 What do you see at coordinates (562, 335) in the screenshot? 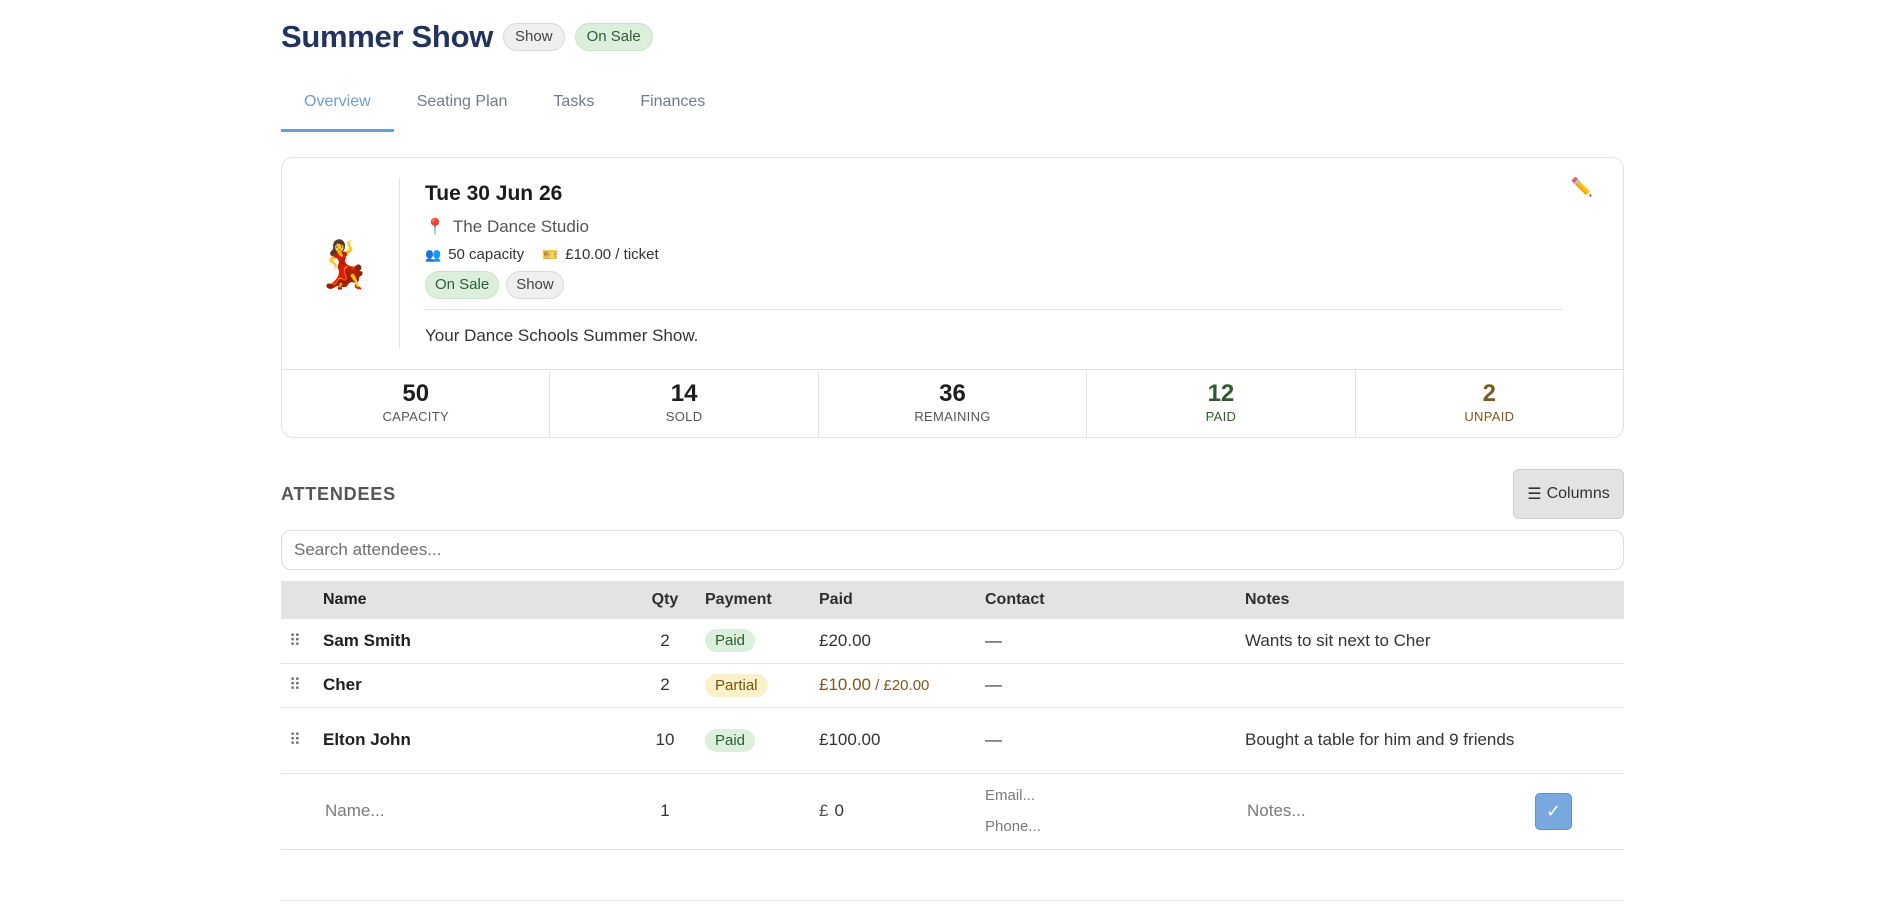
I see `event-description: Your Dance Schools Summer Show.` at bounding box center [562, 335].